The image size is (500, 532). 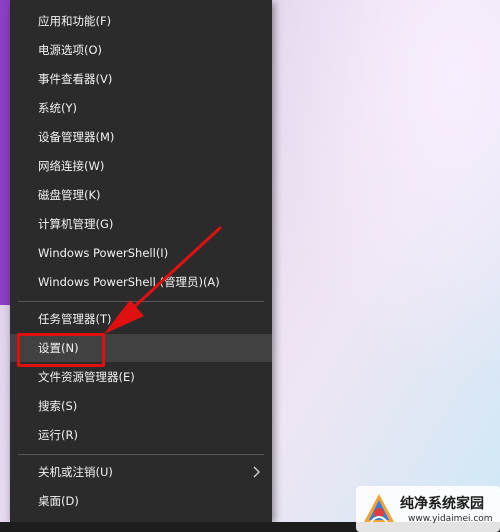 What do you see at coordinates (141, 472) in the screenshot?
I see `menu-item-shutdown-signout: 关机或注销(U)` at bounding box center [141, 472].